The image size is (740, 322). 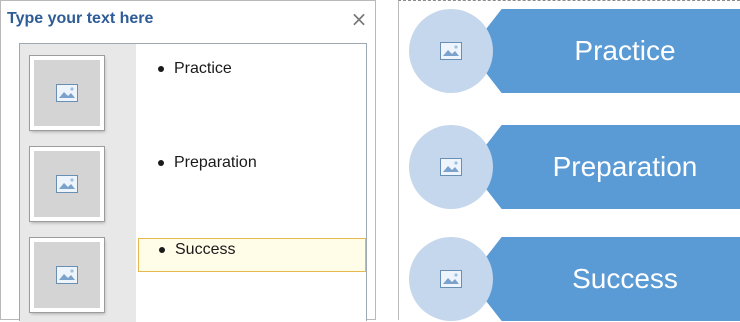 I want to click on text-item-preparation: Preparation, so click(x=252, y=169).